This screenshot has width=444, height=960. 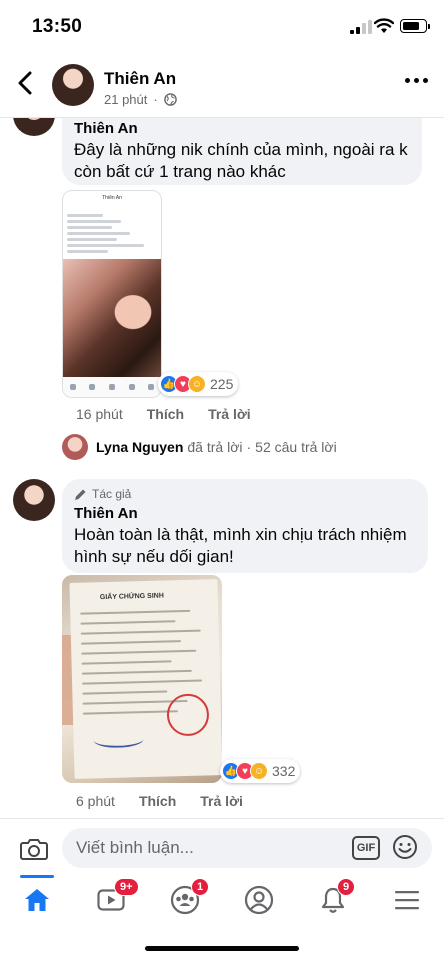 I want to click on nav-menu, so click(x=407, y=900).